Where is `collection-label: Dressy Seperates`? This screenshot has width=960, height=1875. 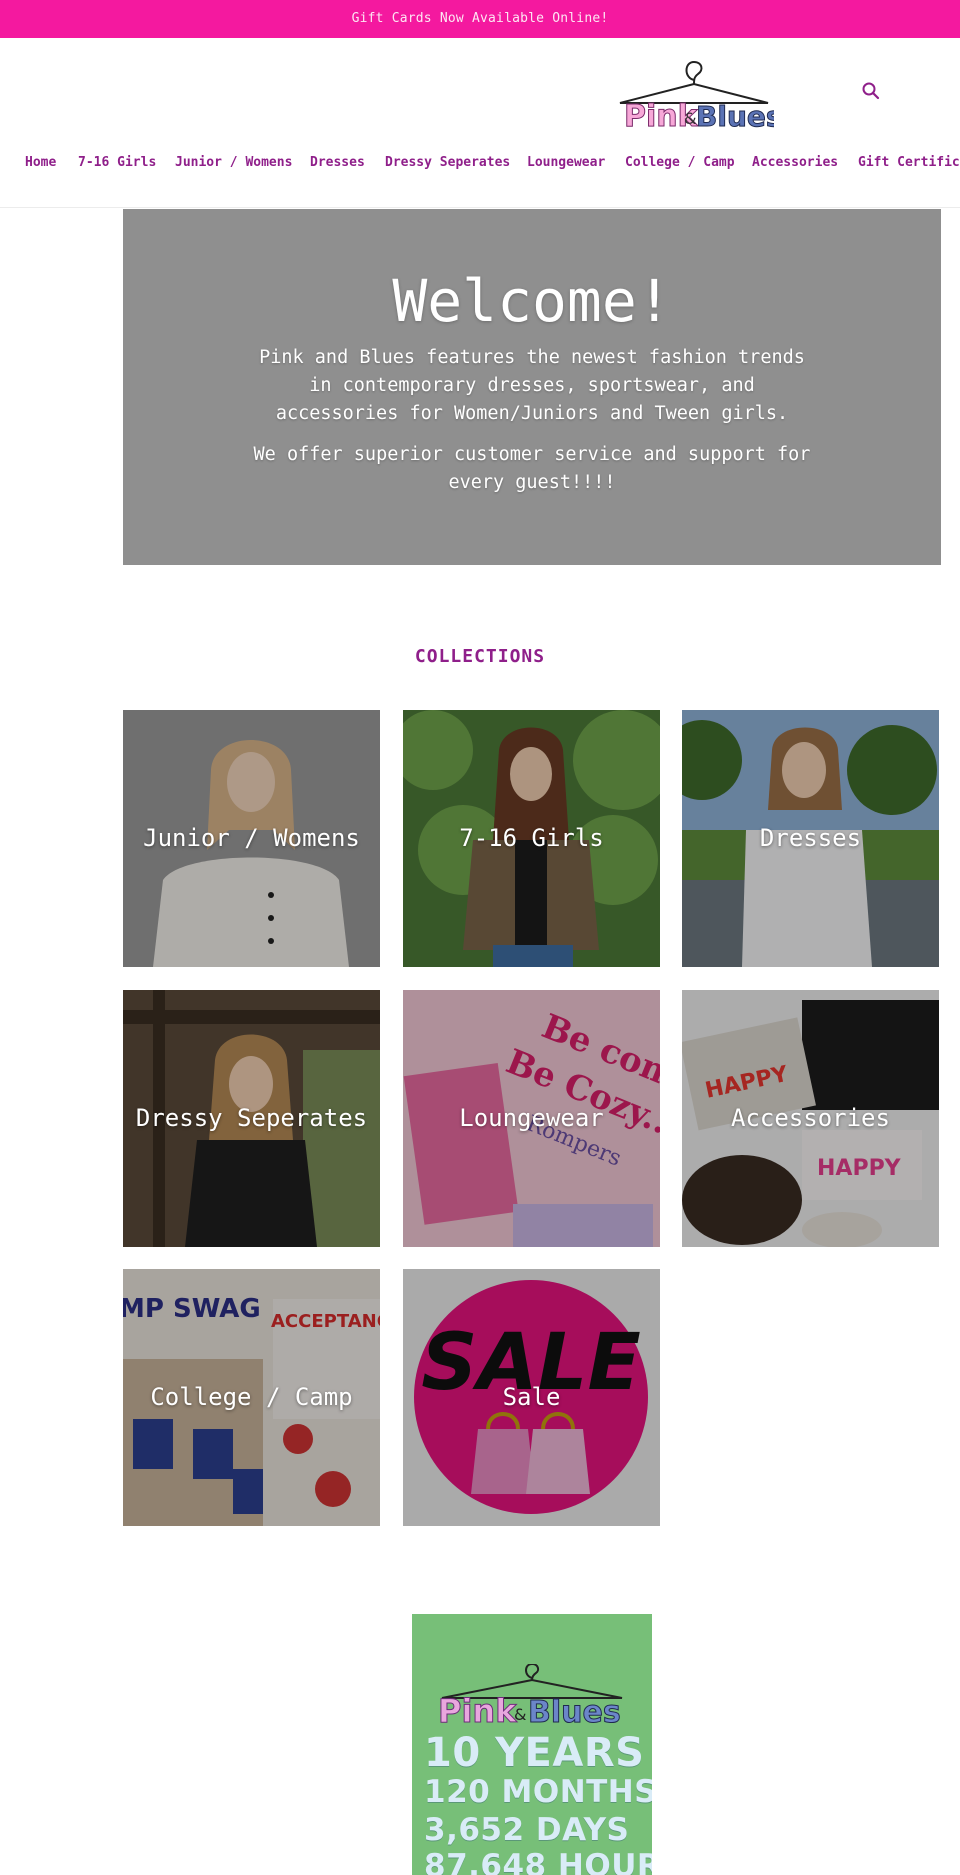
collection-label: Dressy Seperates is located at coordinates (251, 1118).